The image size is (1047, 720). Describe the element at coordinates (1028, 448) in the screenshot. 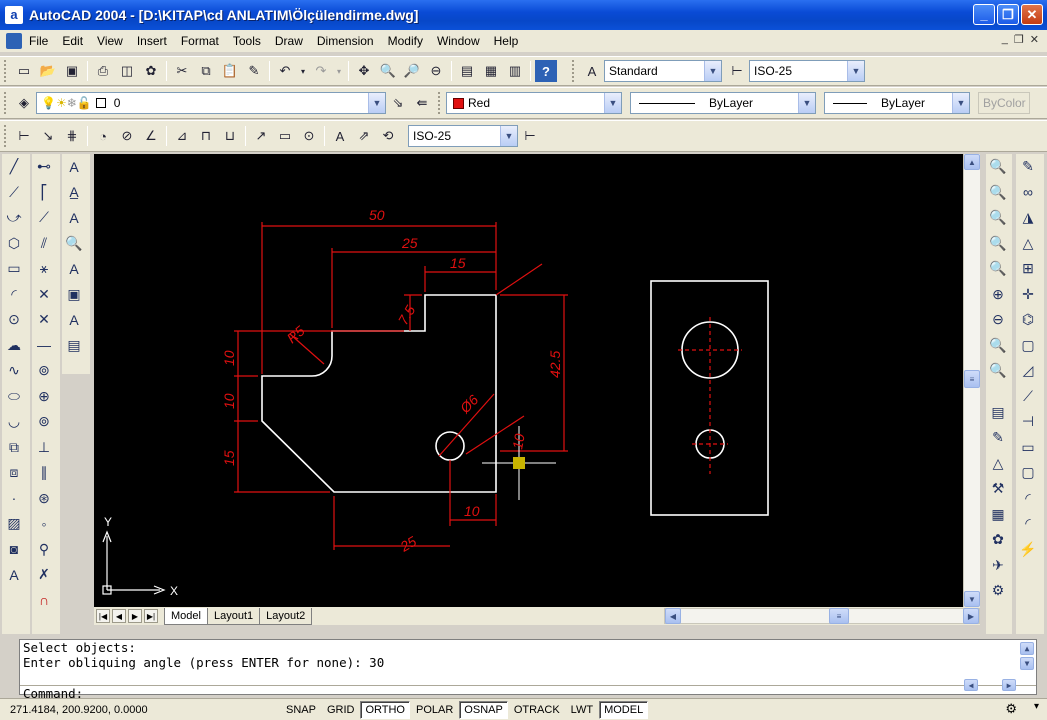

I see `snap-parallel-icon: ▭` at that location.